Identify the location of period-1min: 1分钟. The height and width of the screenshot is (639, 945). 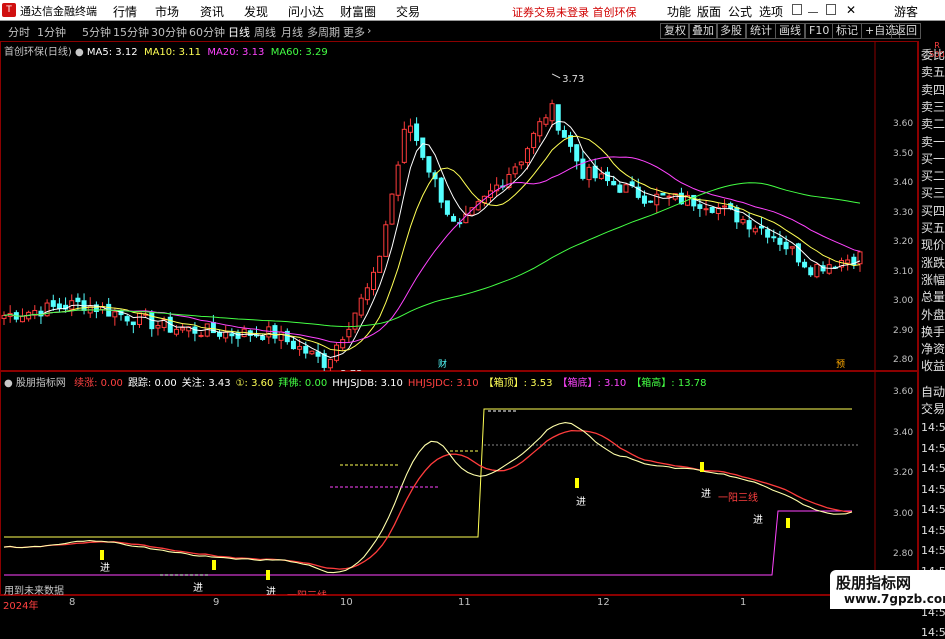
(51, 32).